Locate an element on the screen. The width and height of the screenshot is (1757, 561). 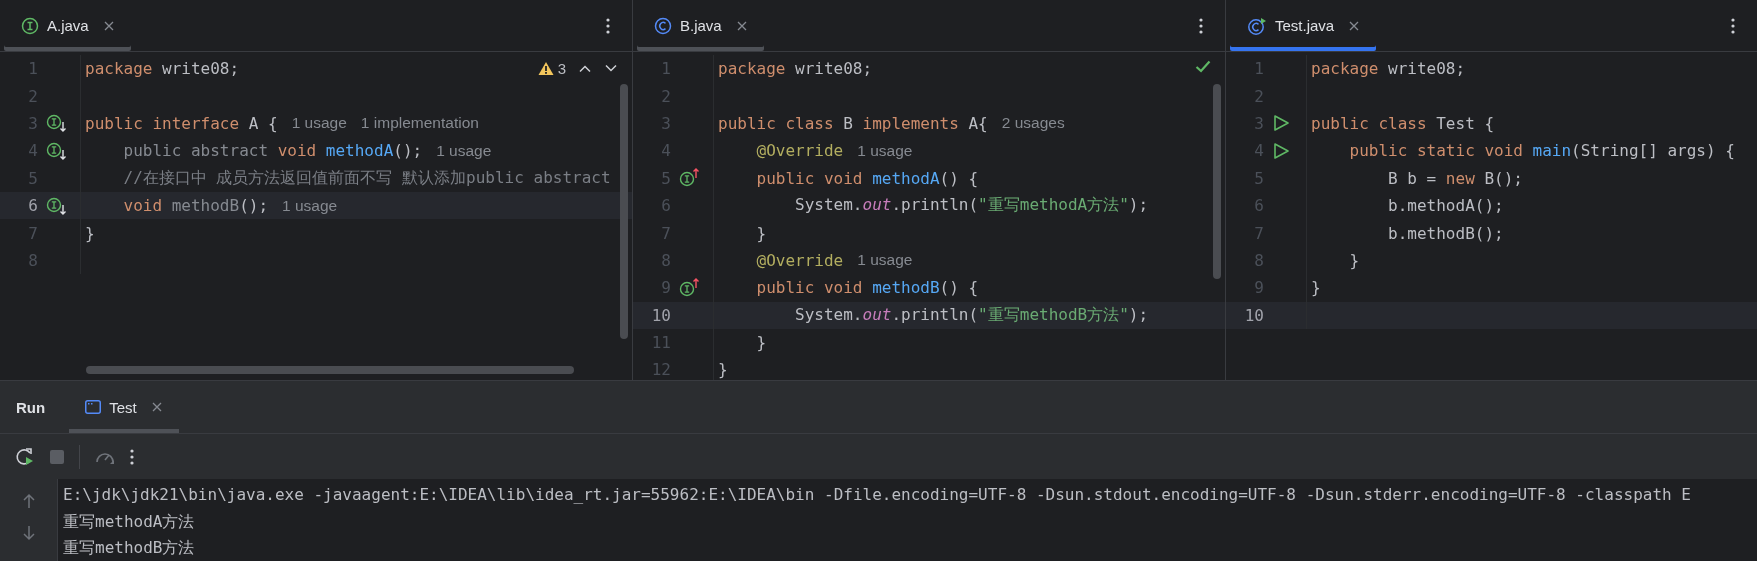
next-icon is located at coordinates (611, 68).